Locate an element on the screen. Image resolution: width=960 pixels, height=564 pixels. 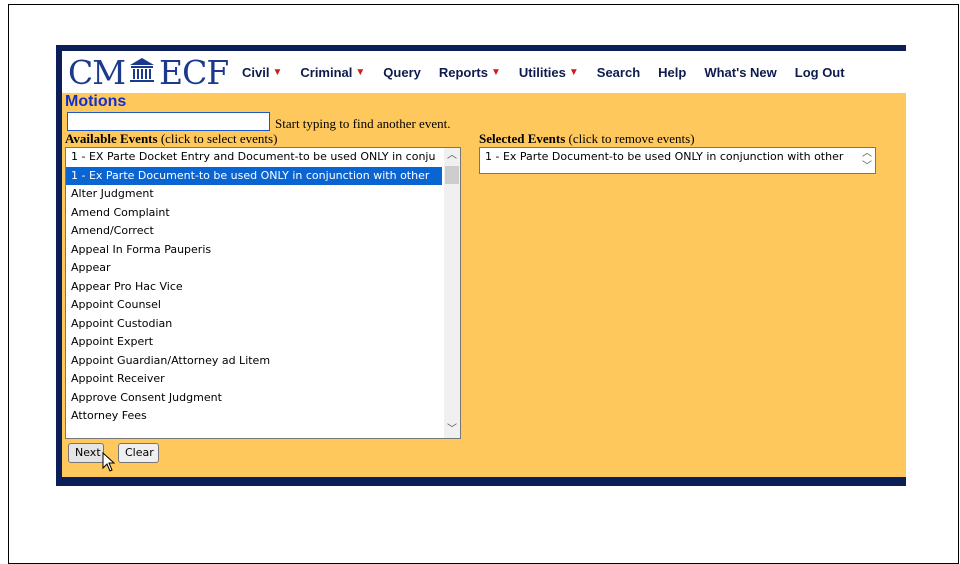
list-item: Appear Pro Hac Vice is located at coordinates (254, 287).